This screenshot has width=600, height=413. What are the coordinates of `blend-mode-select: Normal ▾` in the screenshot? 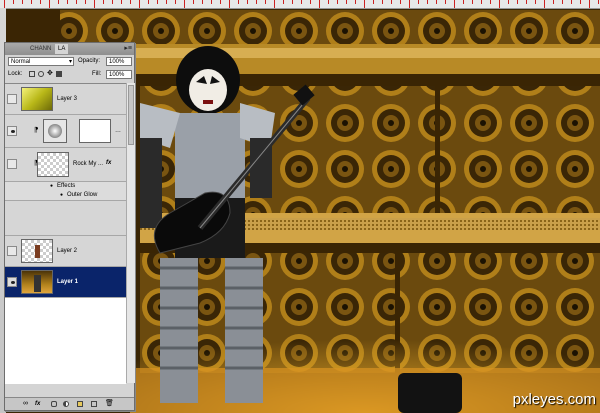 It's located at (41, 61).